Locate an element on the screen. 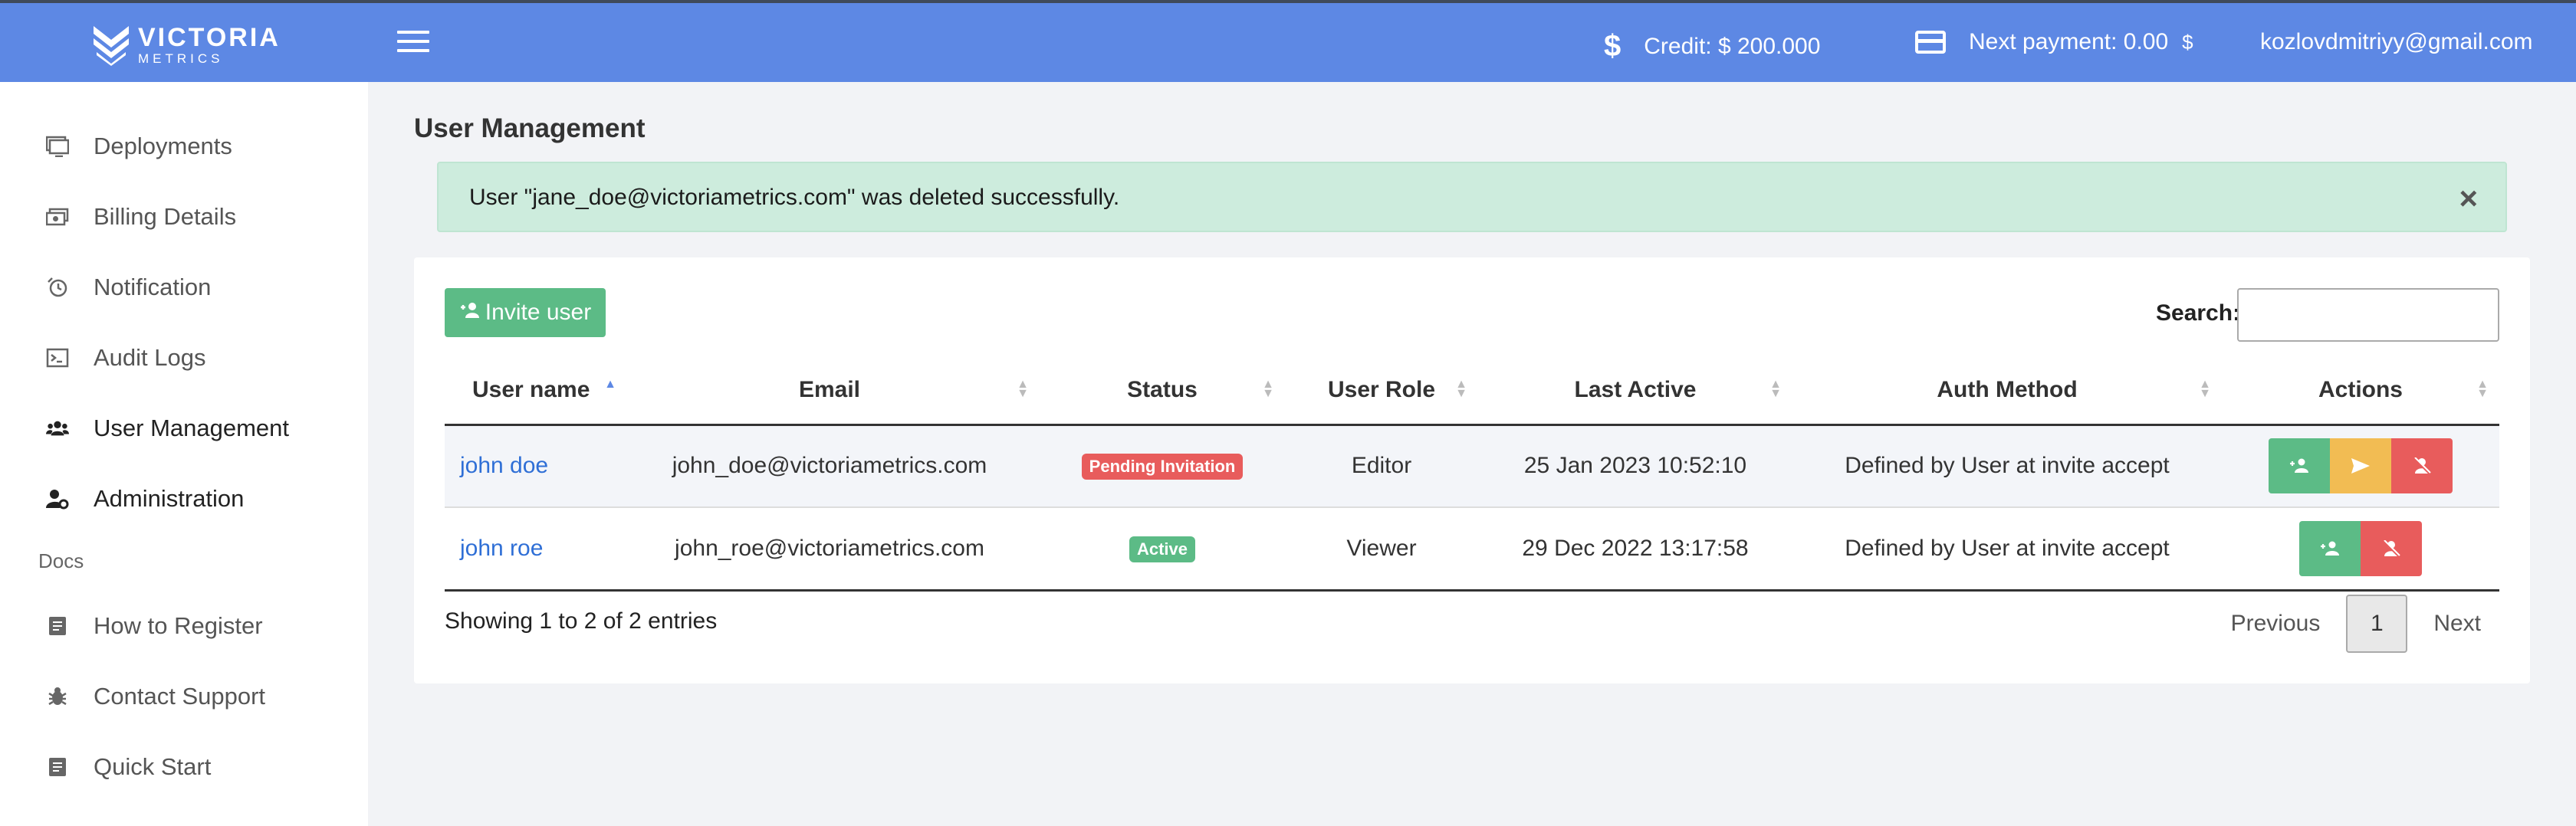  page-title: User Management is located at coordinates (530, 128).